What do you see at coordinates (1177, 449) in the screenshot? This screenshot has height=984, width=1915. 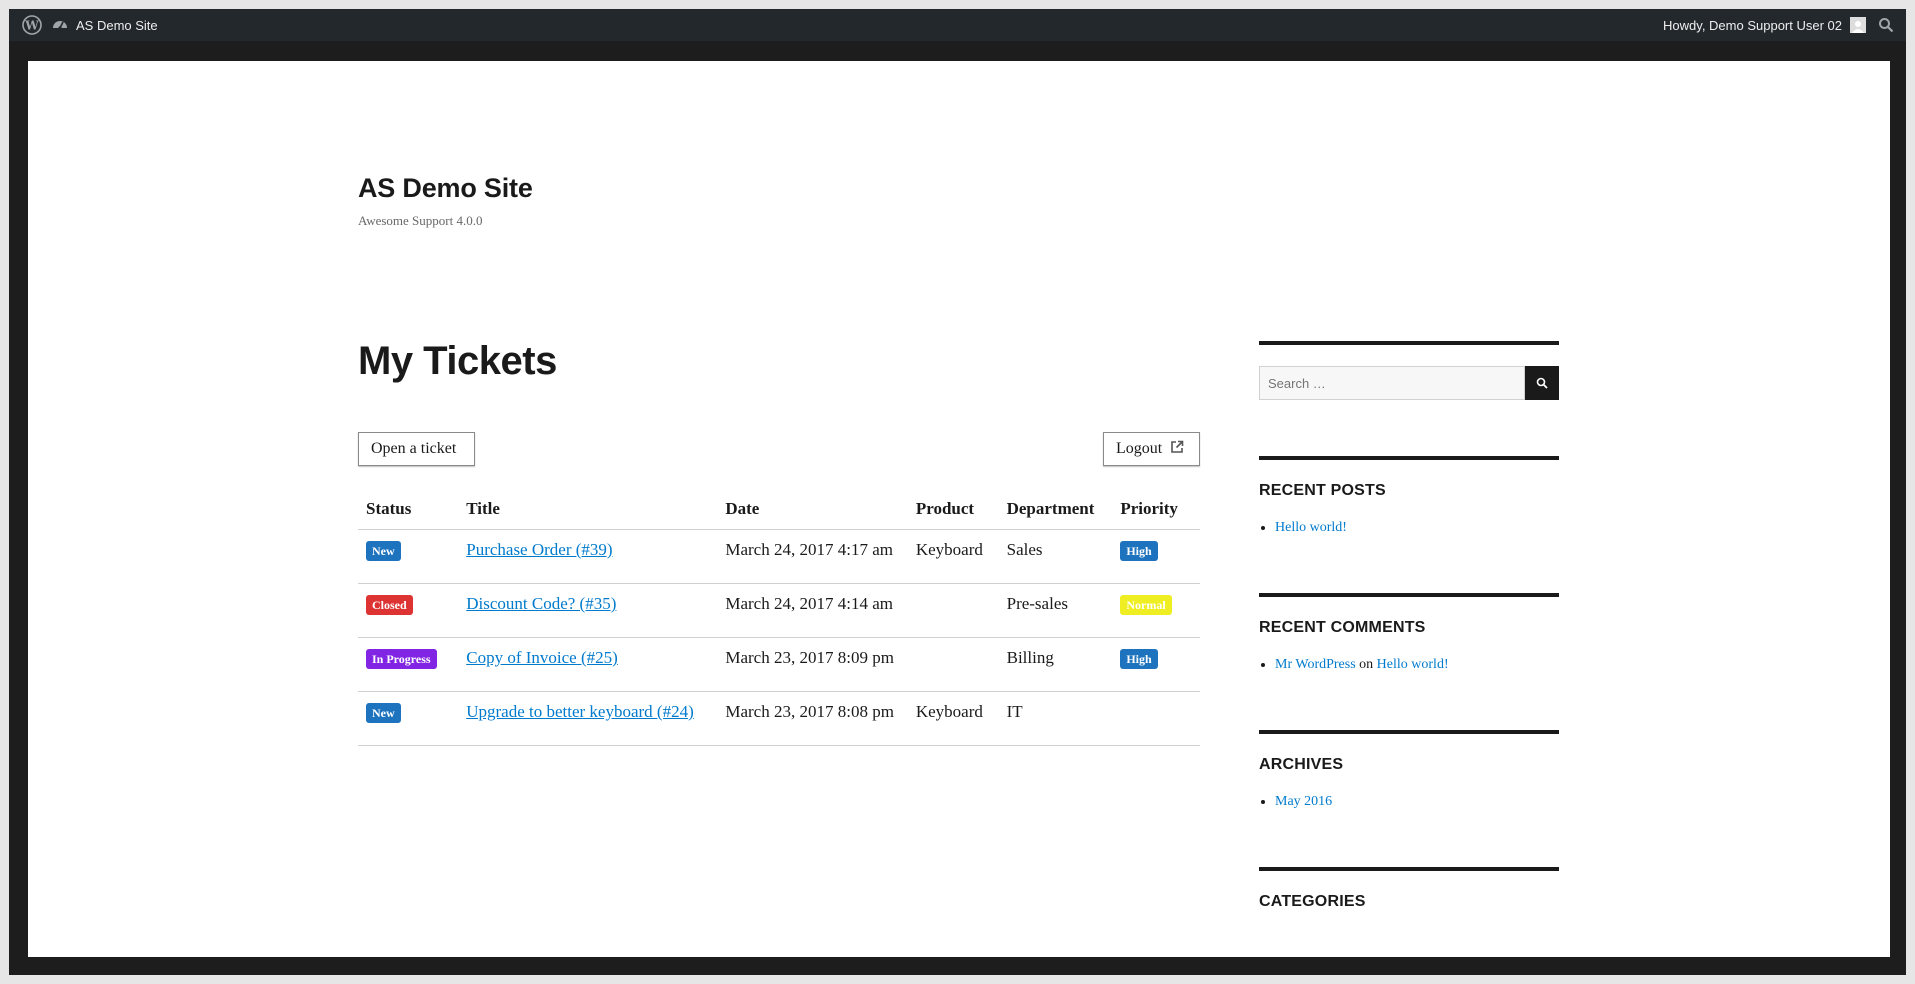 I see `external-link-icon` at bounding box center [1177, 449].